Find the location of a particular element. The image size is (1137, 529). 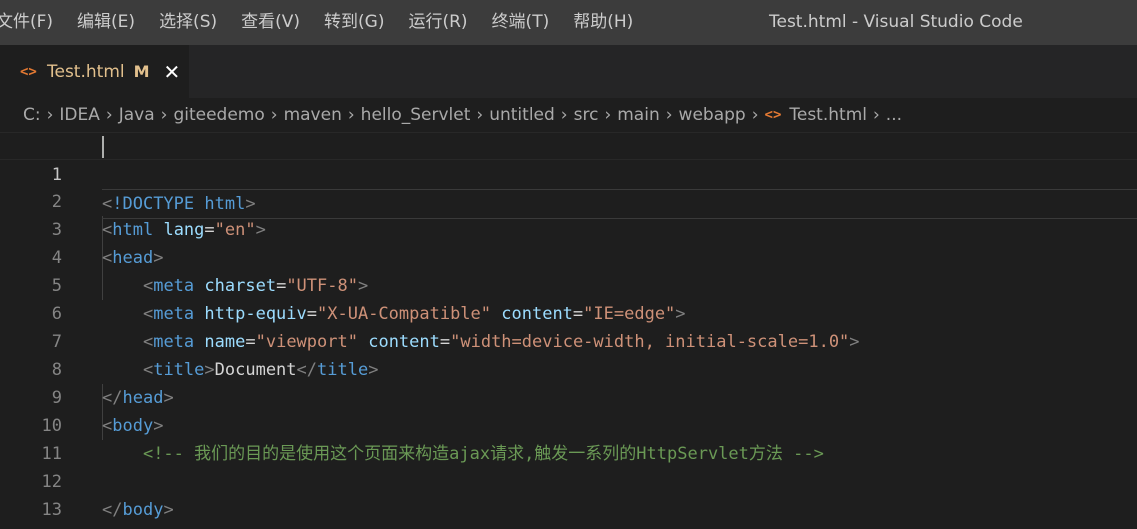

menu-file: 文件(F) is located at coordinates (32, 22).